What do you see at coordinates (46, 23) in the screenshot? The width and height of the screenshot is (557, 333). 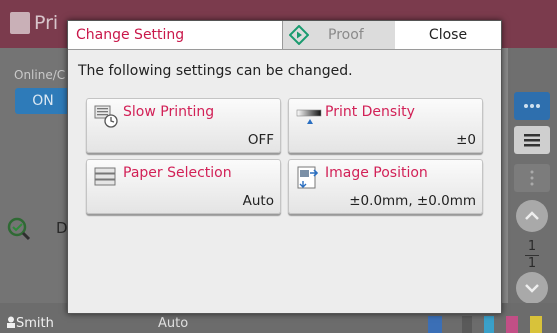 I see `app-title: Pri` at bounding box center [46, 23].